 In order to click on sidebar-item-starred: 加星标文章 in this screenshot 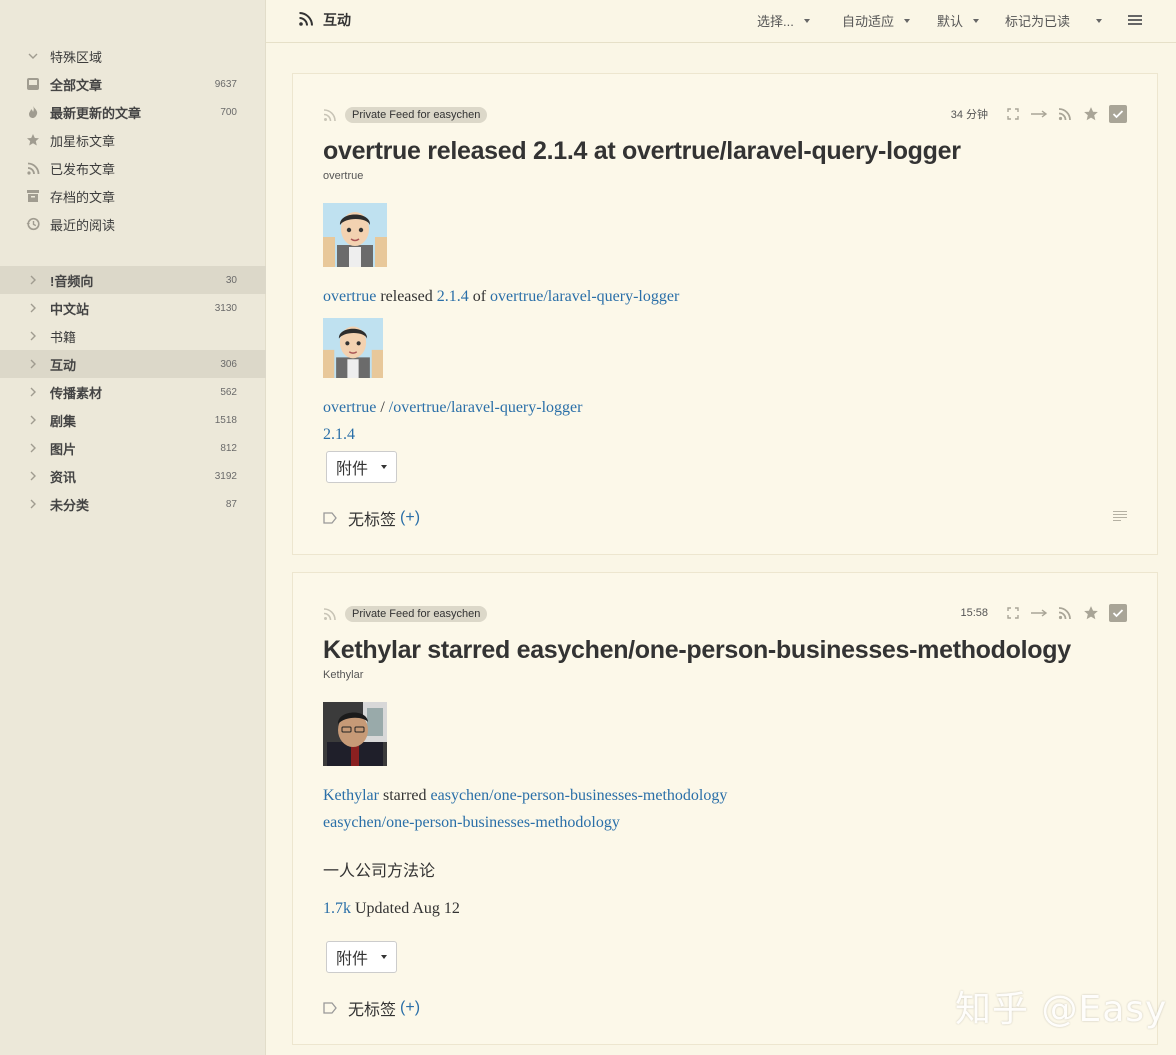, I will do `click(133, 140)`.